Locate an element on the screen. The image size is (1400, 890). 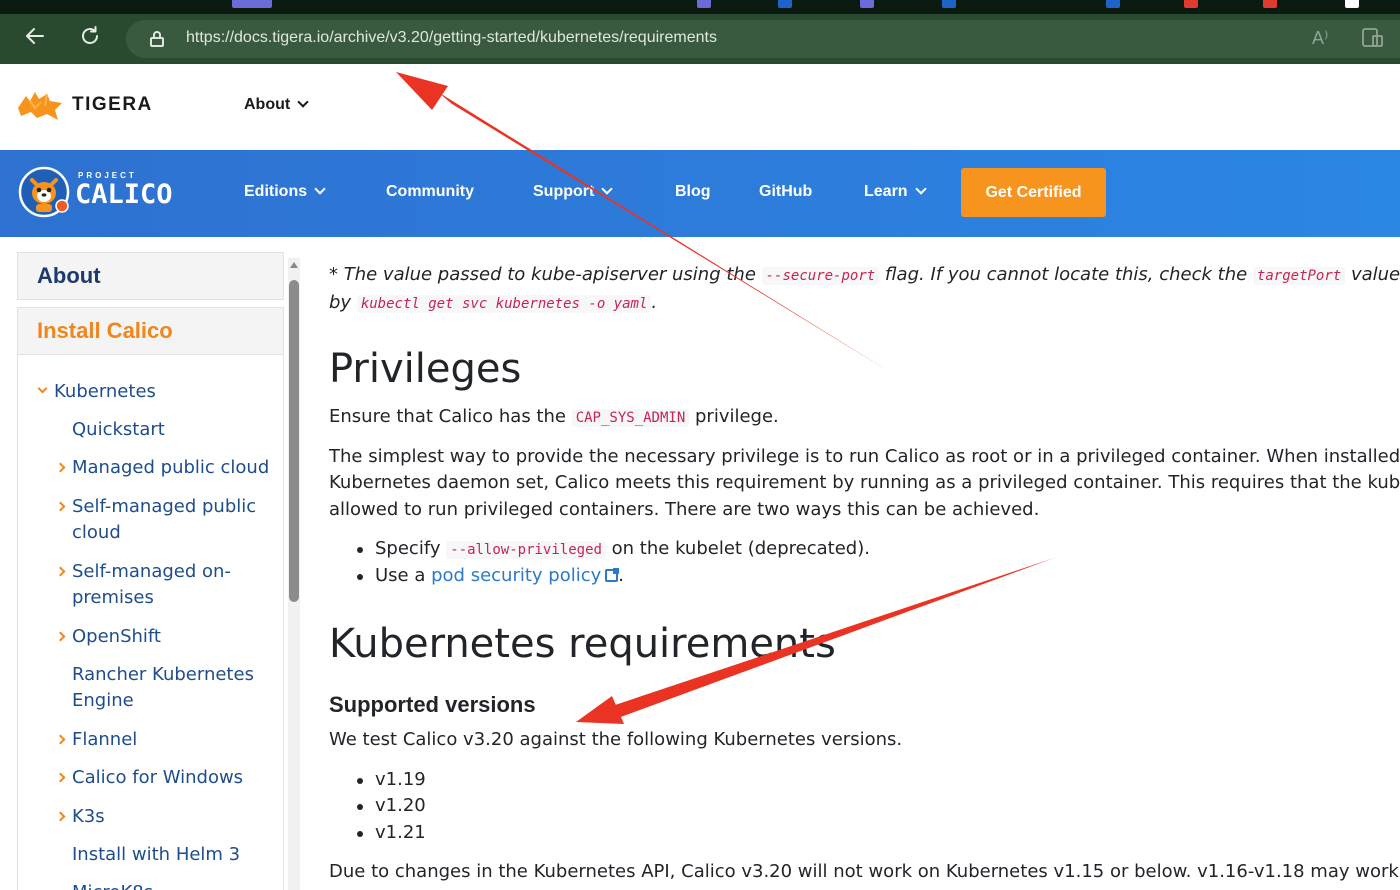
sidebar-item-label: Calico for Windows is located at coordinates (158, 777).